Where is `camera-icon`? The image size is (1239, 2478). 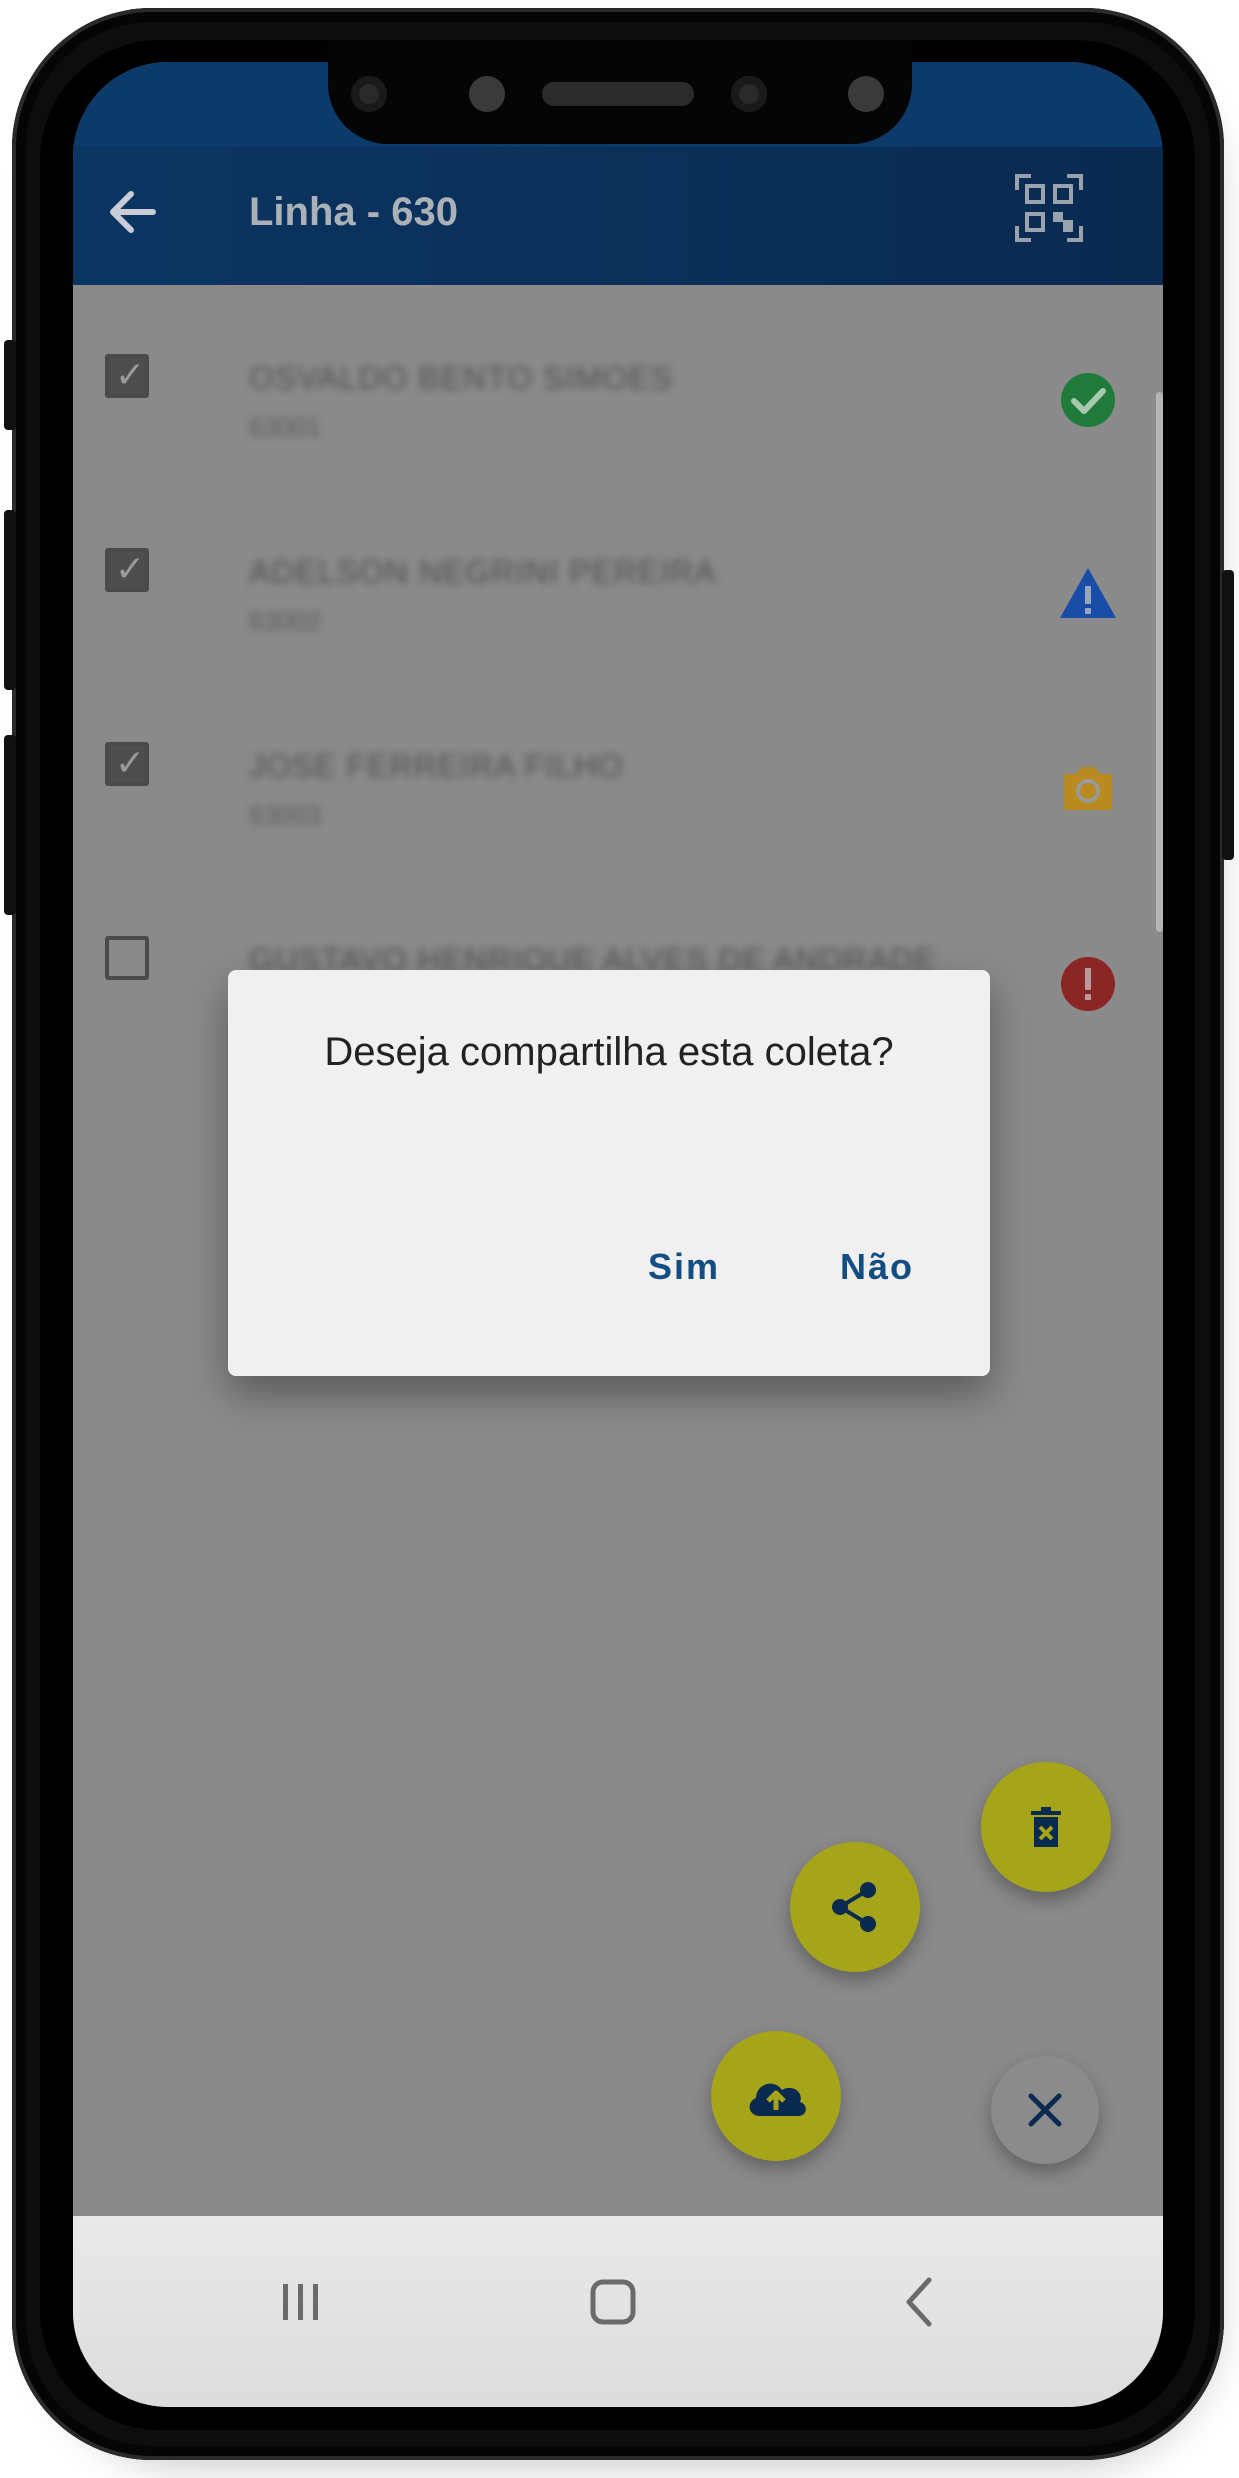
camera-icon is located at coordinates (1088, 788).